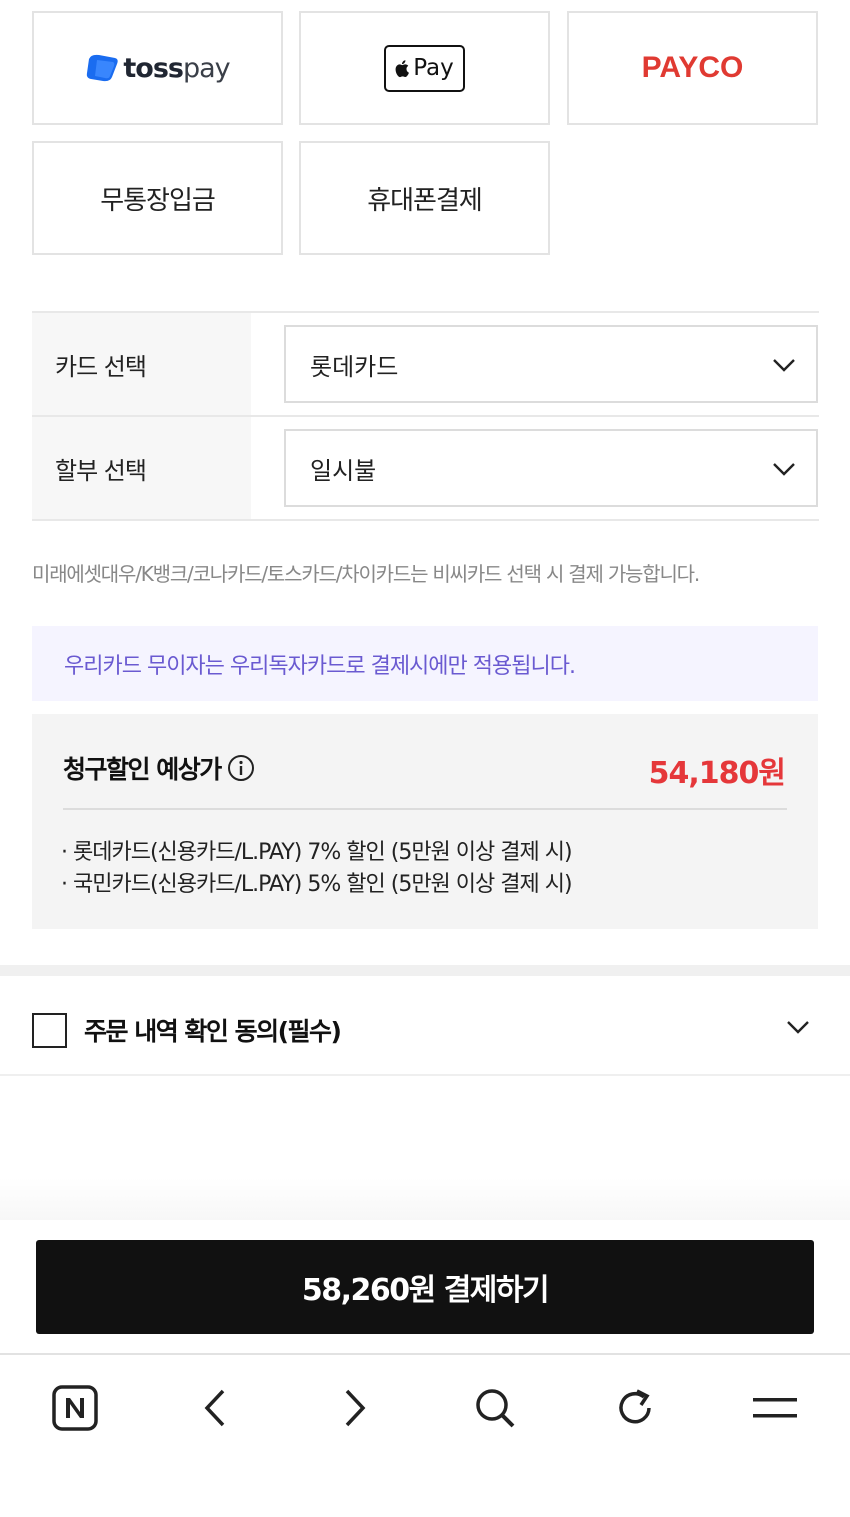  I want to click on mobile-payment-button: 휴대폰결제, so click(424, 198).